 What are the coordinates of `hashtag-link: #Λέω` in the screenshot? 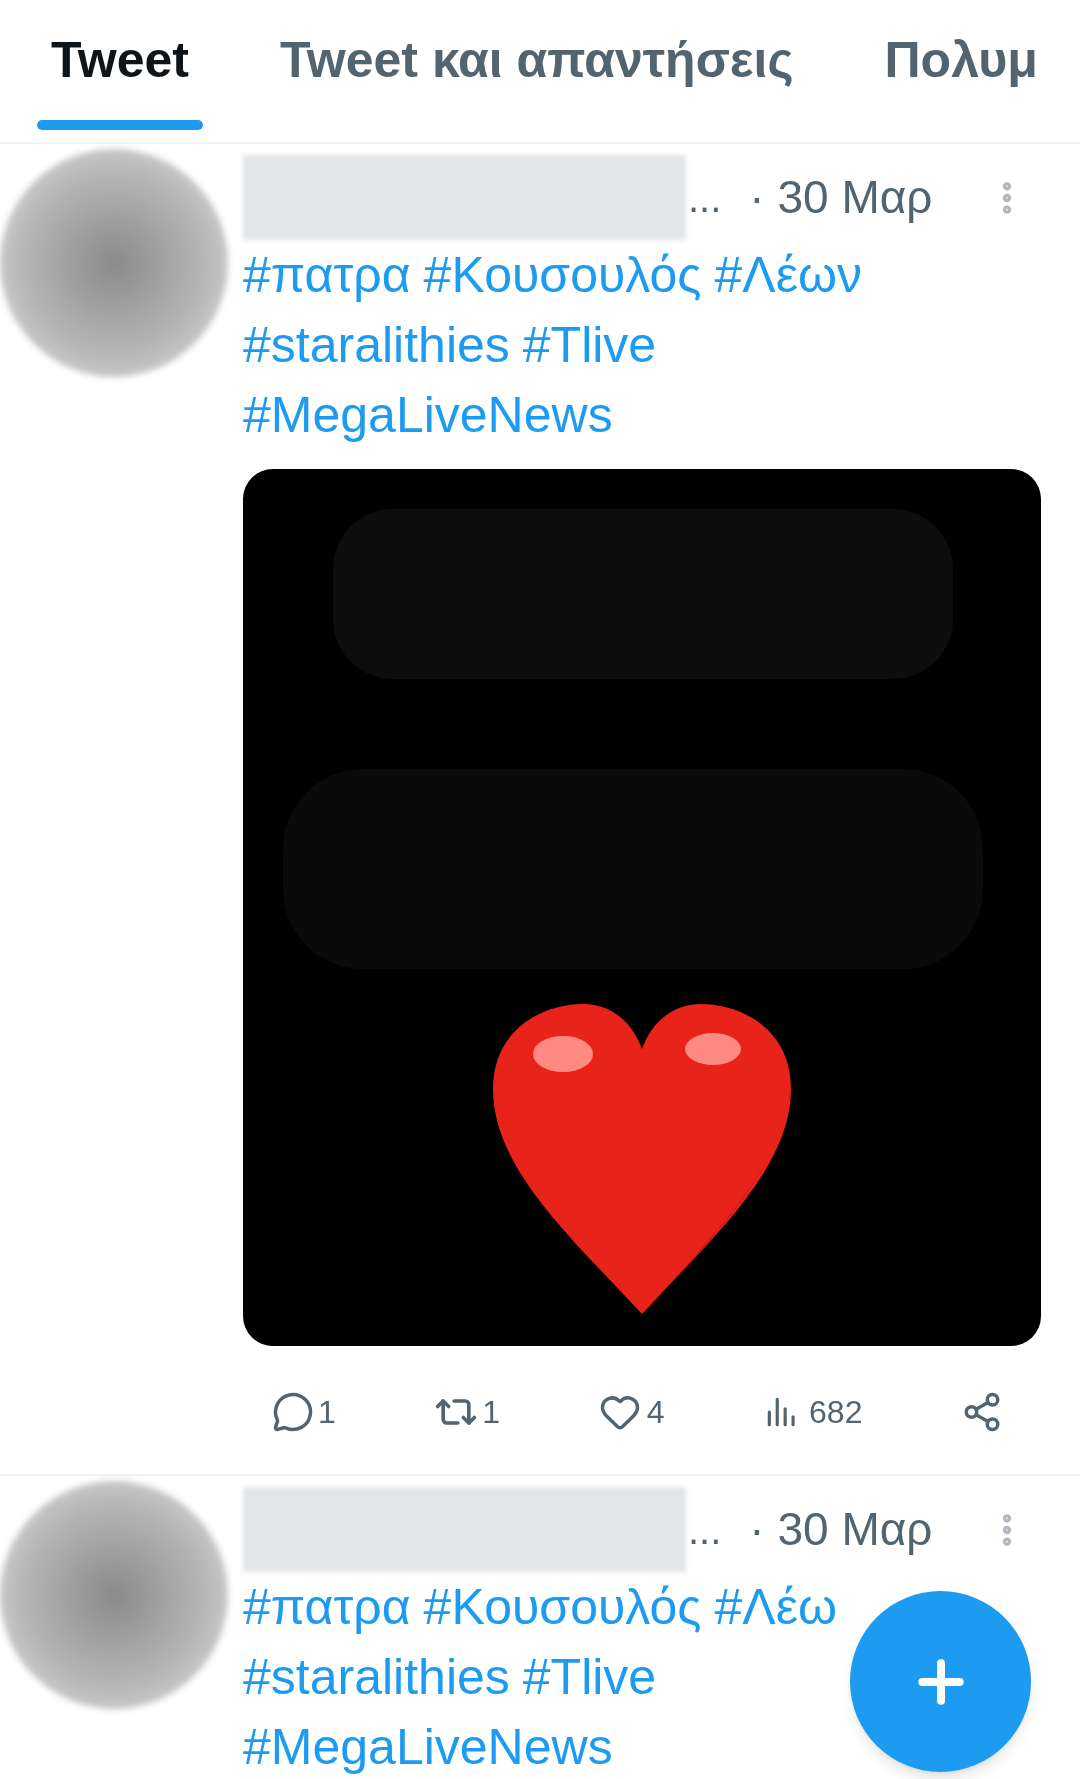 It's located at (775, 1607).